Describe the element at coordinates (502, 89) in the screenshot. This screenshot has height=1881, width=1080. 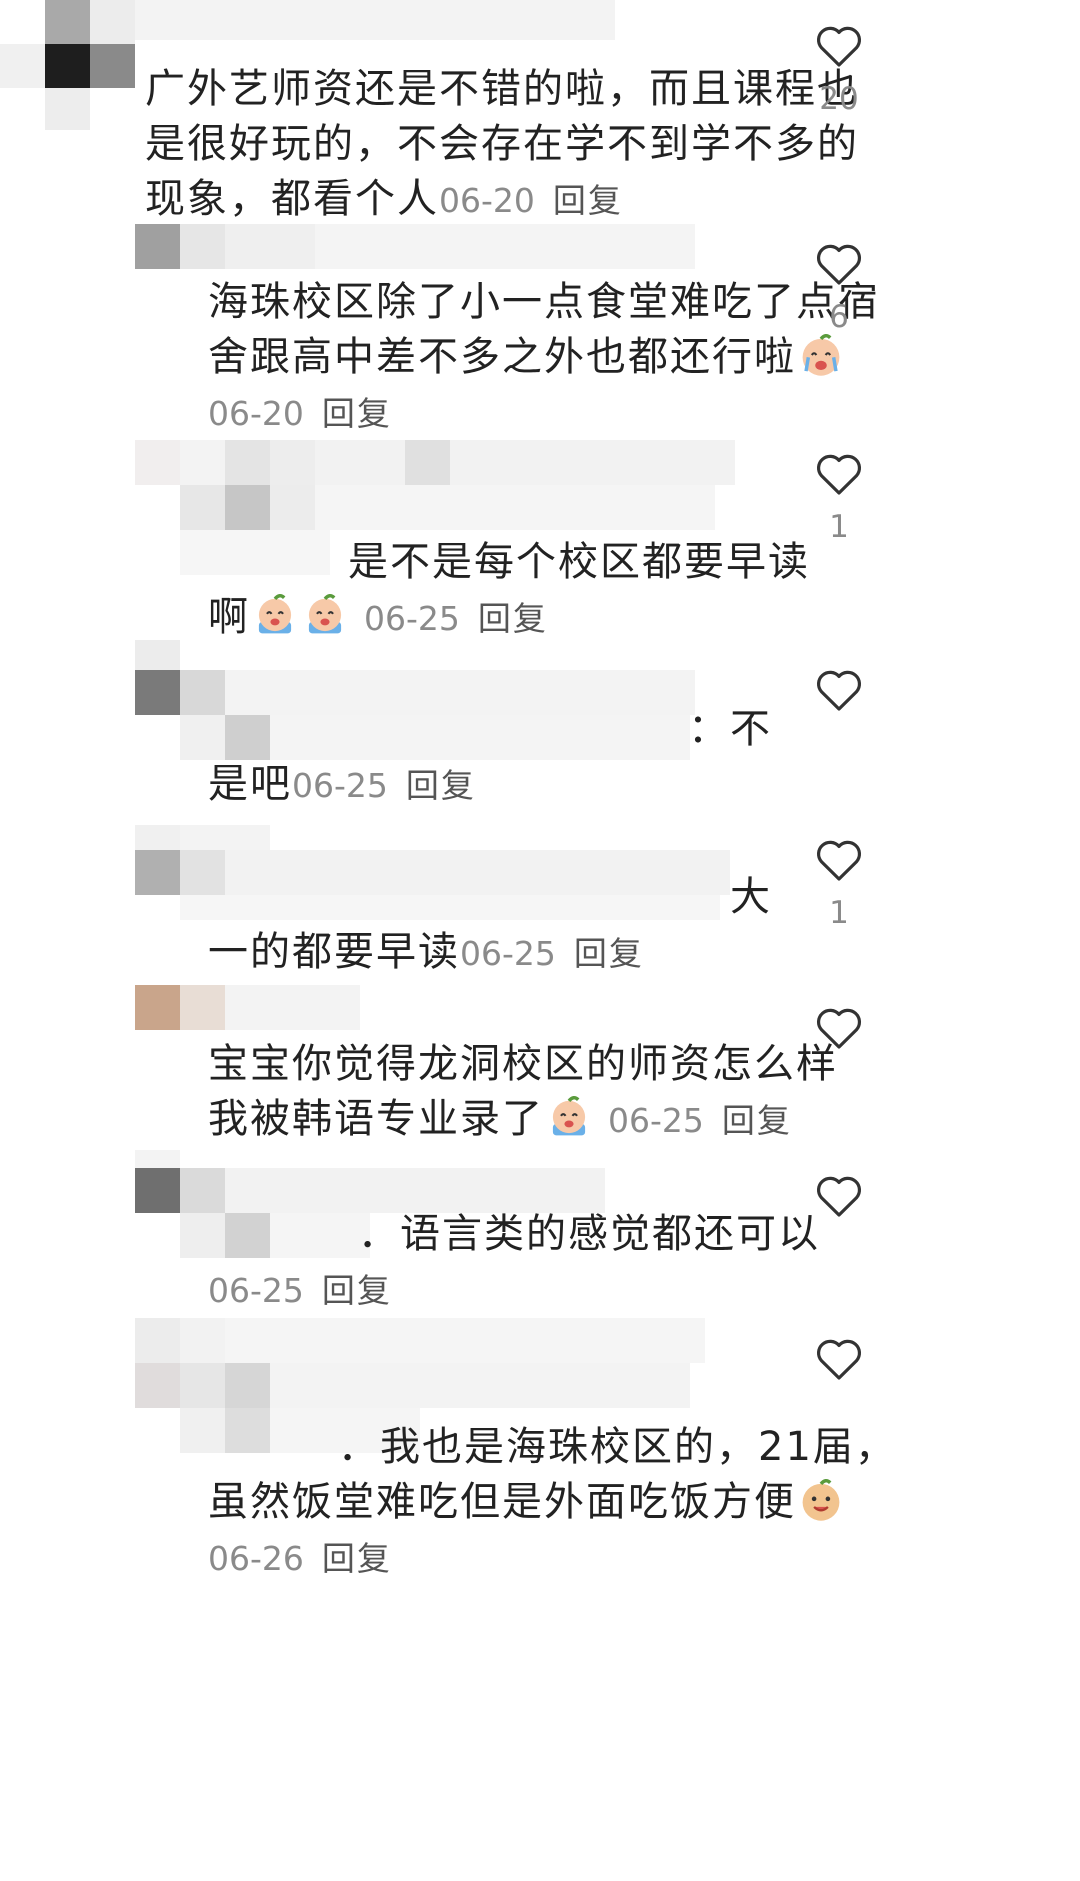
I see `comment-text-line: 广外艺师资还是不错的啦，而且课程也` at that location.